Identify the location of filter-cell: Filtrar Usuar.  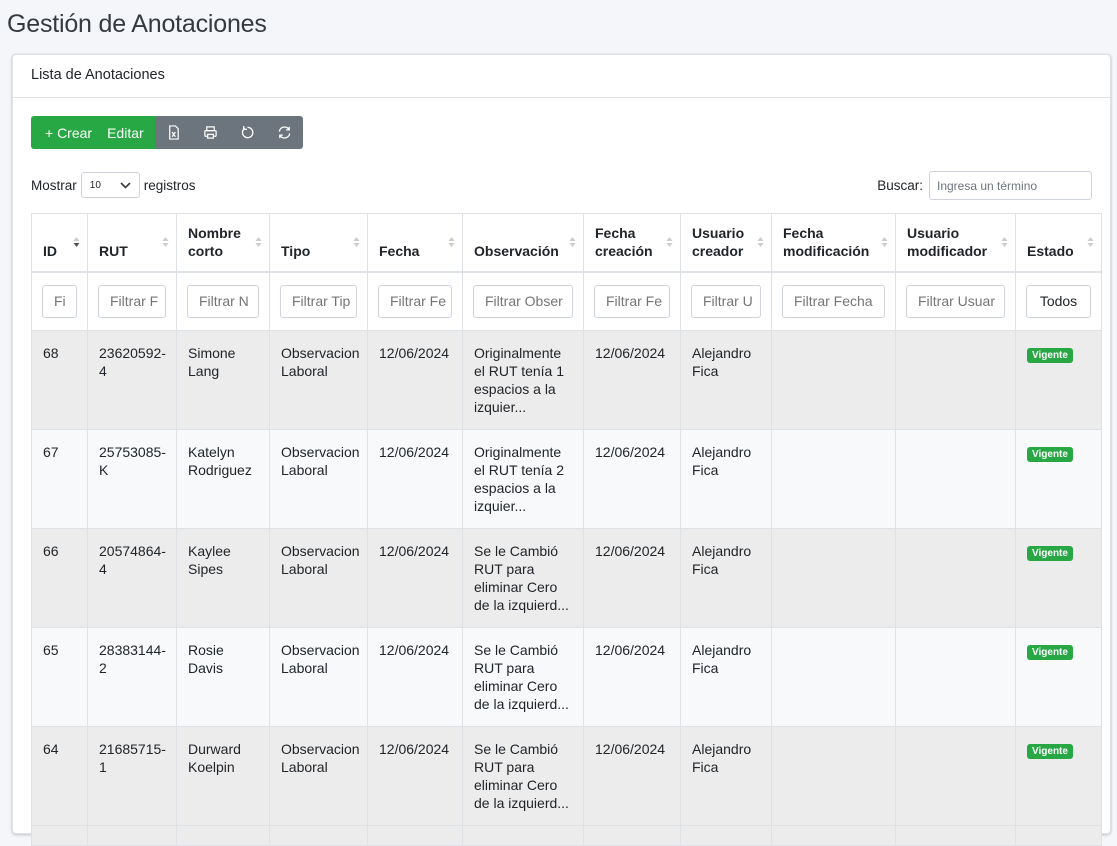
(955, 301).